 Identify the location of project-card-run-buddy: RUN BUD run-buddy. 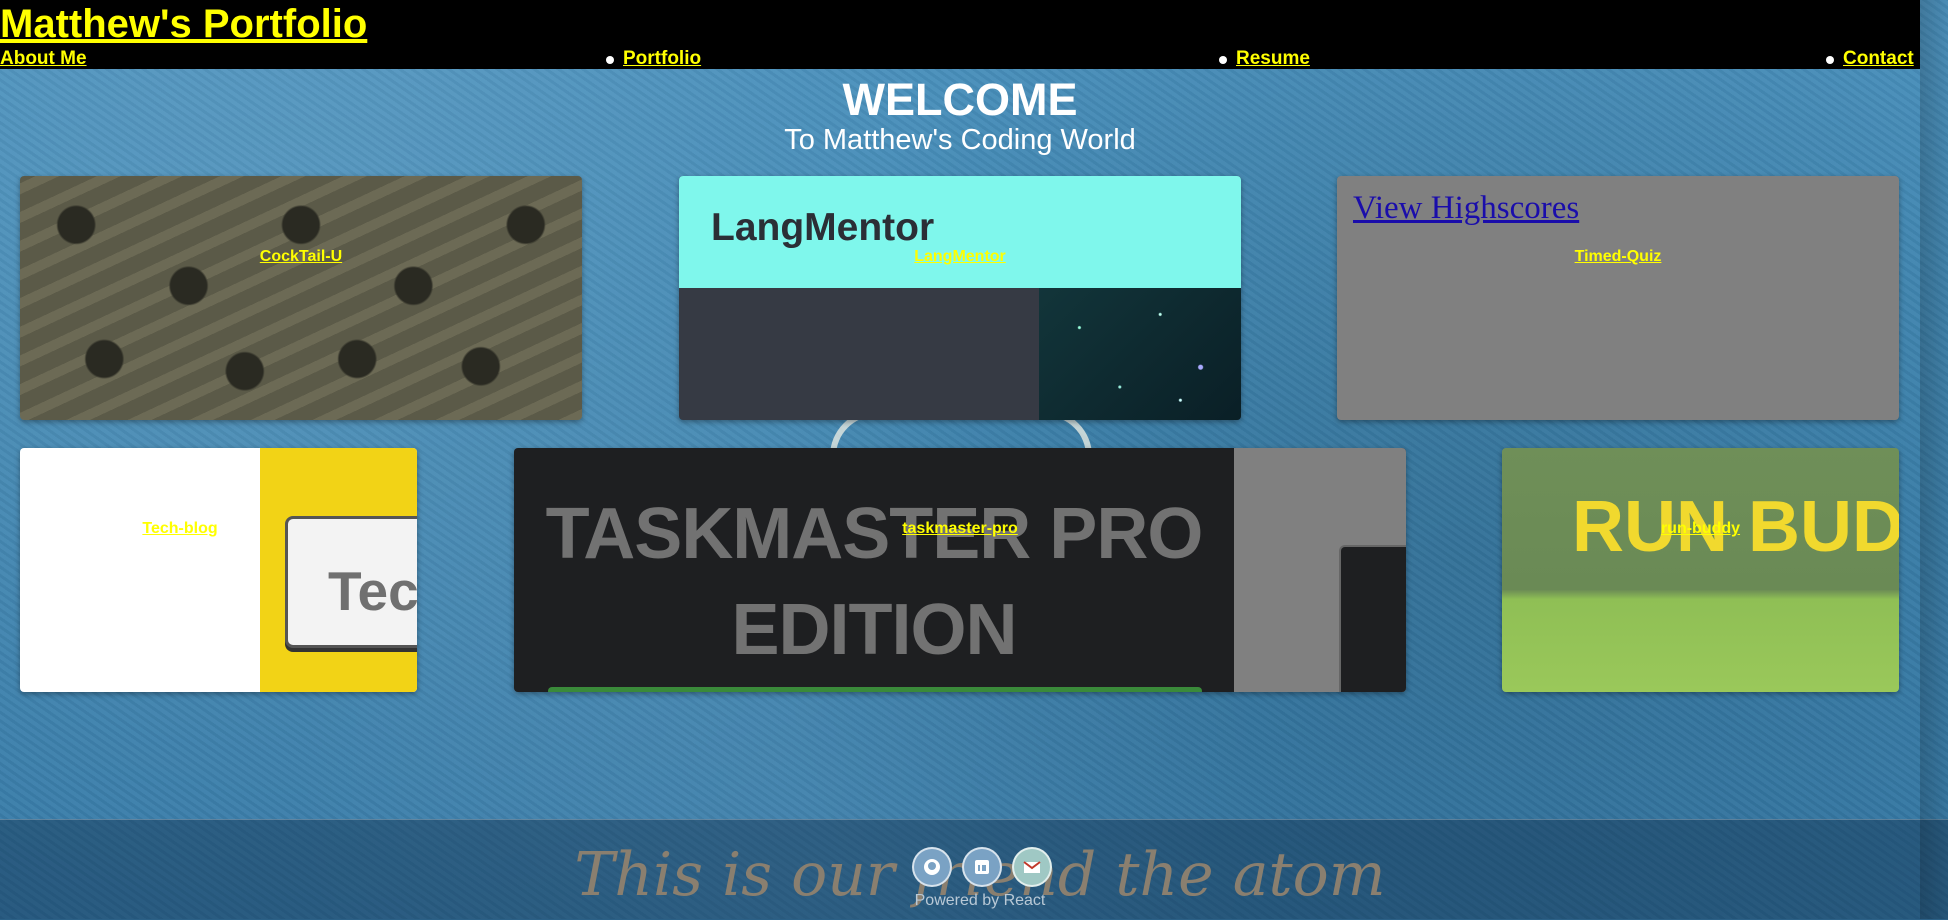
(1700, 570).